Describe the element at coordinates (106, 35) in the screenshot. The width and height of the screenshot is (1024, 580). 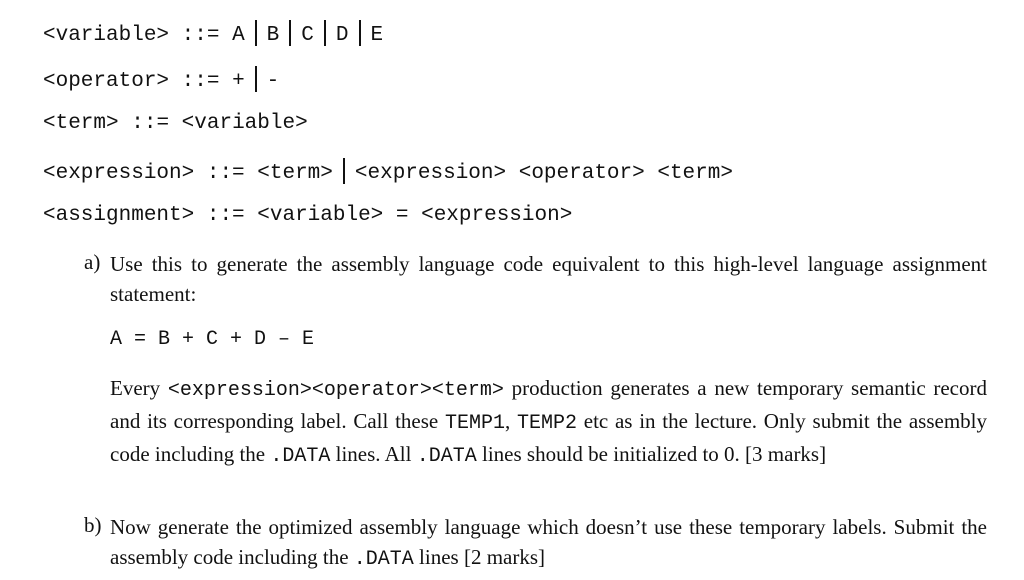
I see `nonterminal: <variable>` at that location.